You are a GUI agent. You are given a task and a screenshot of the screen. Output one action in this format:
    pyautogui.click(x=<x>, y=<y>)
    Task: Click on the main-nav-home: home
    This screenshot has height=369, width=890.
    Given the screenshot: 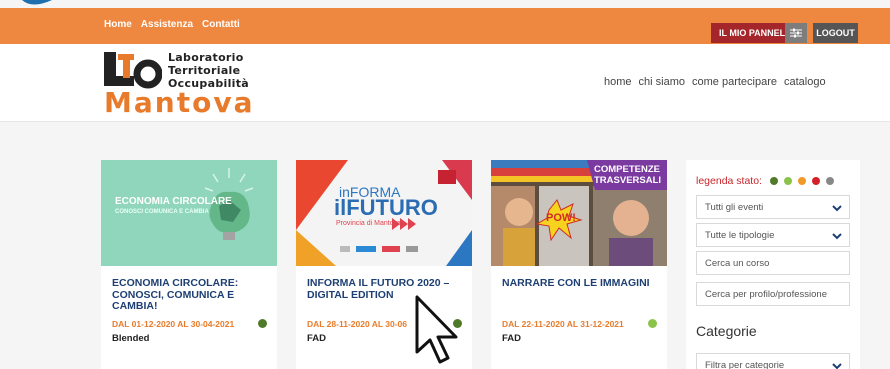 What is the action you would take?
    pyautogui.click(x=618, y=82)
    